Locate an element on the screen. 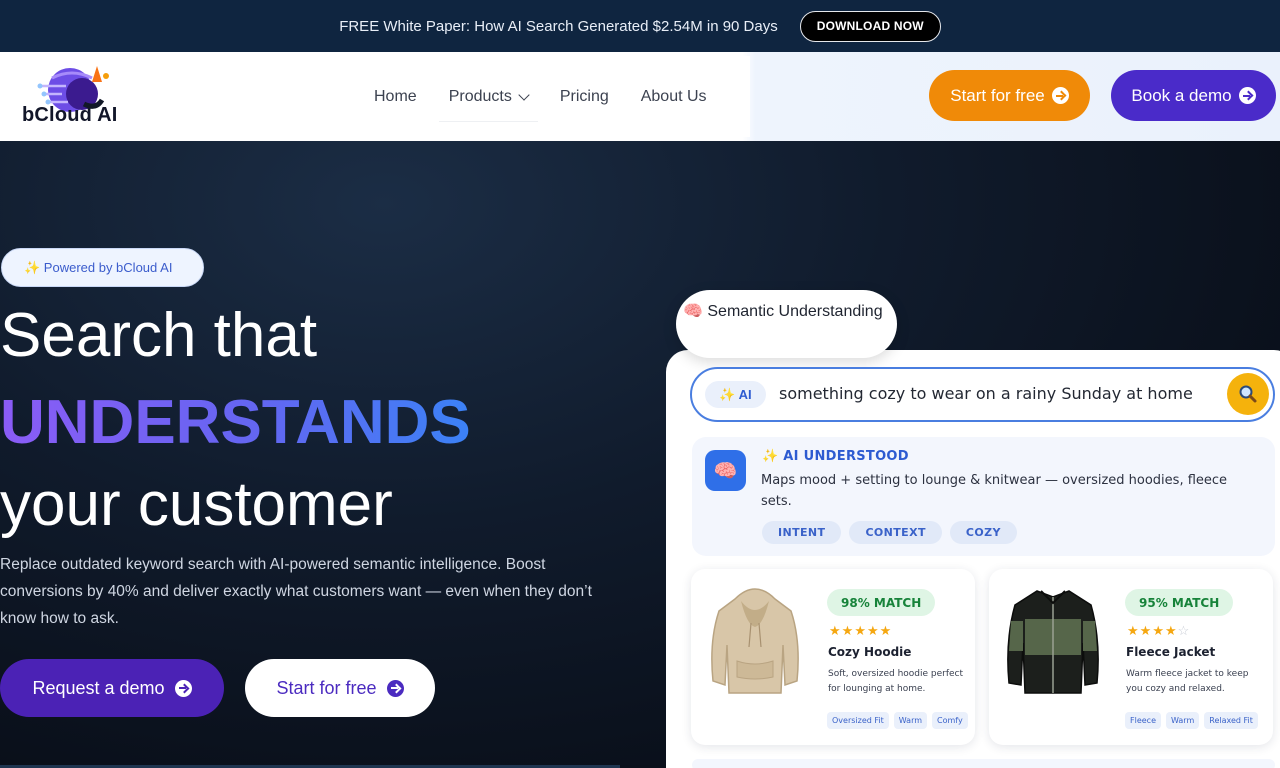 This screenshot has width=1280, height=768. product-tag: Comfy is located at coordinates (950, 720).